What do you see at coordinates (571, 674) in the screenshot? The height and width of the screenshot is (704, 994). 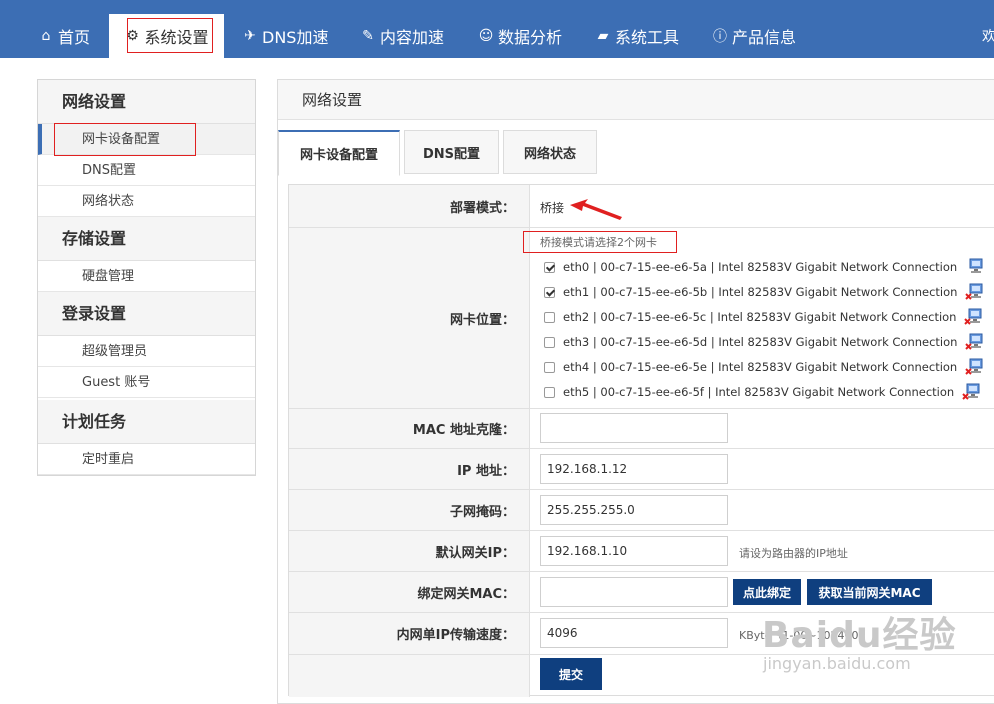 I see `submit-button: 提交` at bounding box center [571, 674].